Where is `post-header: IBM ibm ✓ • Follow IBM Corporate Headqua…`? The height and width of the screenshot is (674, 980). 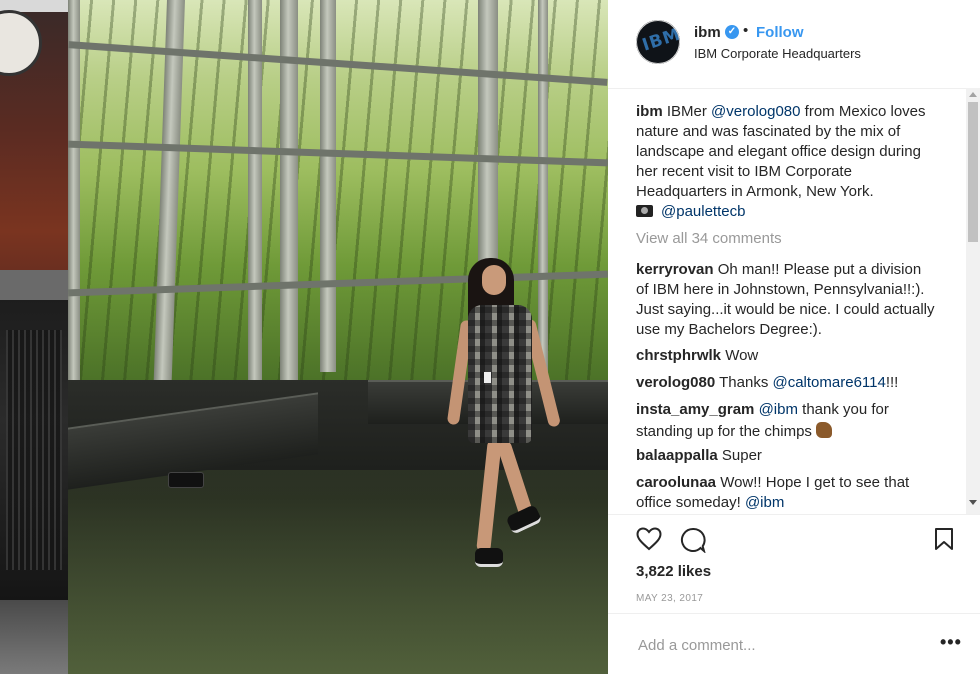
post-header: IBM ibm ✓ • Follow IBM Corporate Headqua… is located at coordinates (794, 44).